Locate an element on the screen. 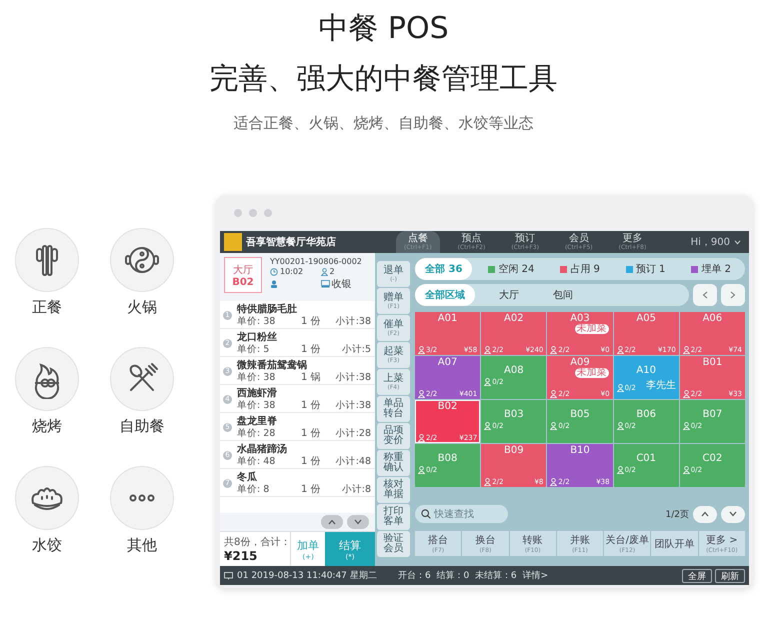 This screenshot has height=628, width=767. page-title: 中餐 POS is located at coordinates (383, 29).